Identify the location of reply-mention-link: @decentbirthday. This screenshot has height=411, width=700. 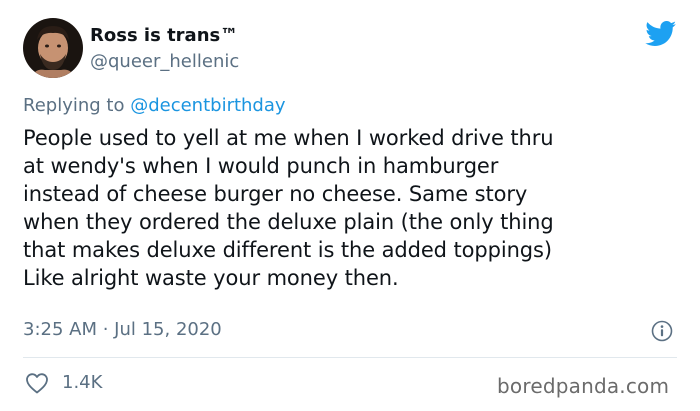
(207, 105).